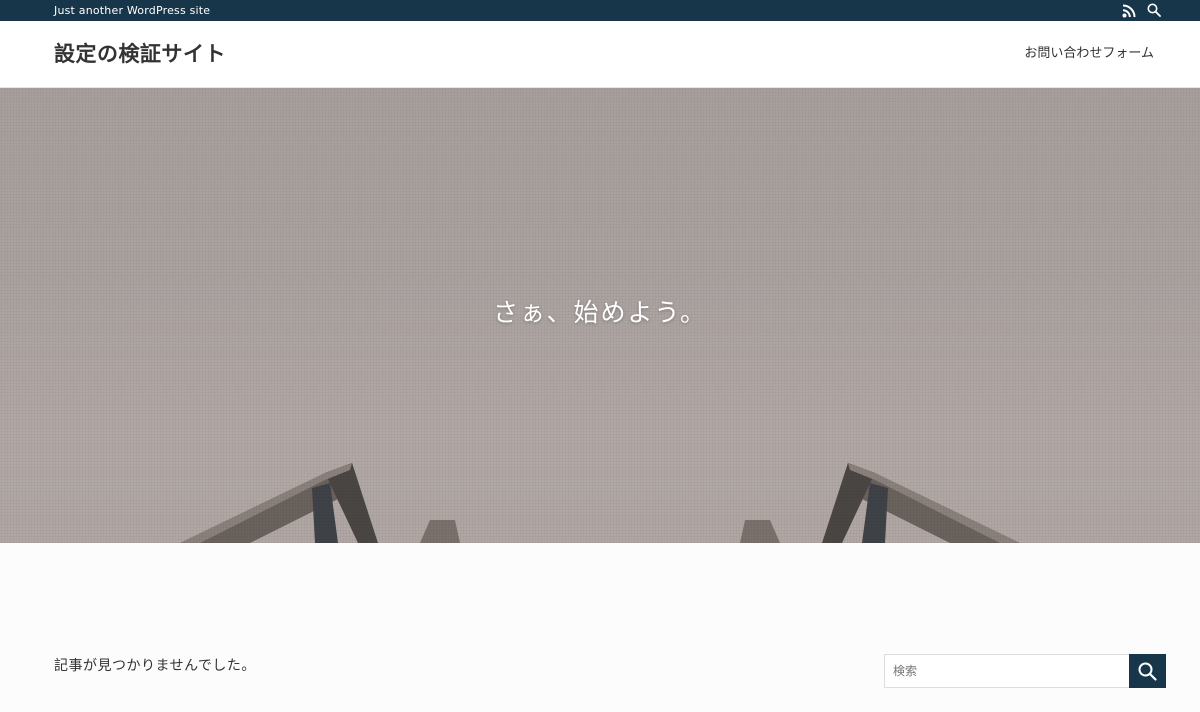 The image size is (1200, 712). What do you see at coordinates (600, 54) in the screenshot?
I see `site-header: 設定の検証サイト お問い合わせフォーム` at bounding box center [600, 54].